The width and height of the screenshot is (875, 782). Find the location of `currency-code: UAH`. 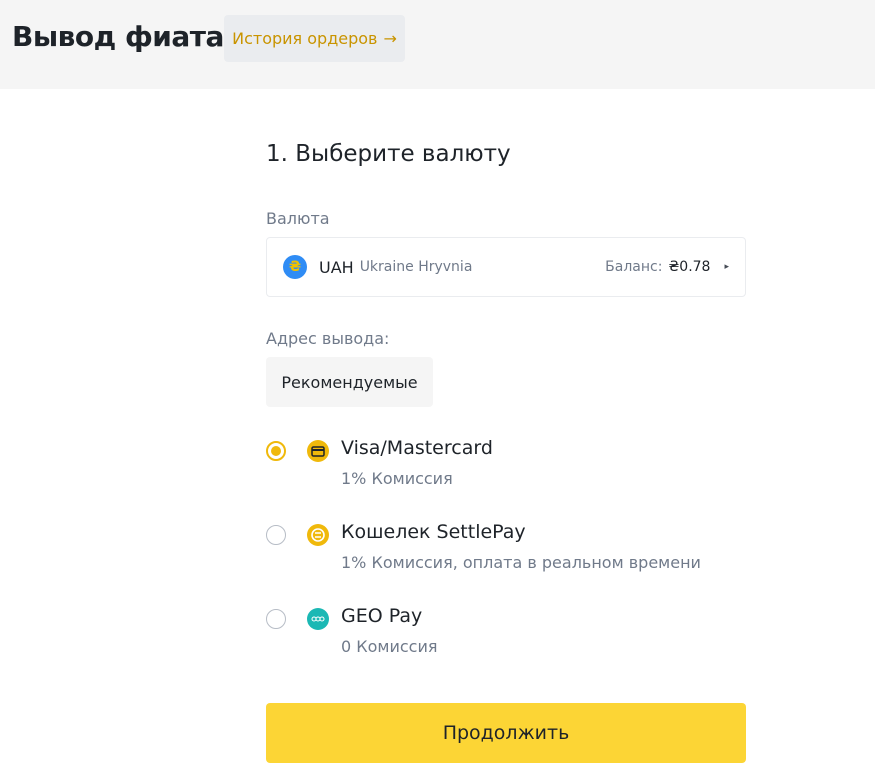

currency-code: UAH is located at coordinates (336, 267).